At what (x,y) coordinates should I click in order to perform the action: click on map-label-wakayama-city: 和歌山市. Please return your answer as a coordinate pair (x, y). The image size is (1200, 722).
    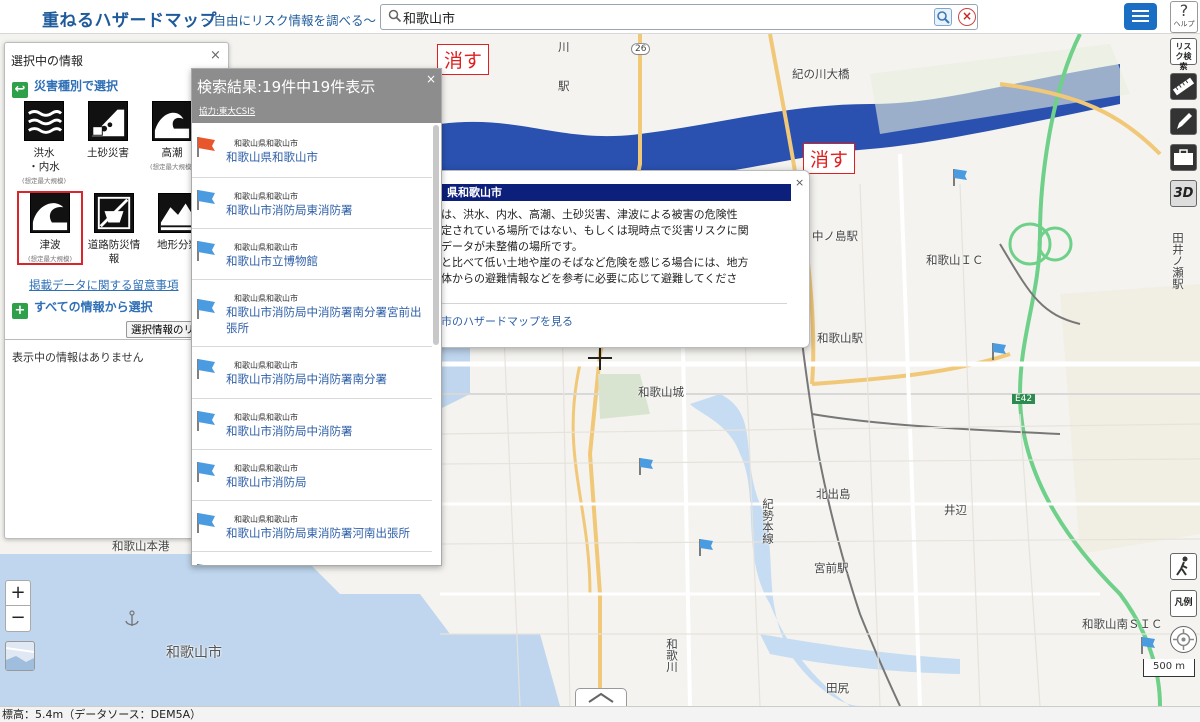
    Looking at the image, I should click on (194, 653).